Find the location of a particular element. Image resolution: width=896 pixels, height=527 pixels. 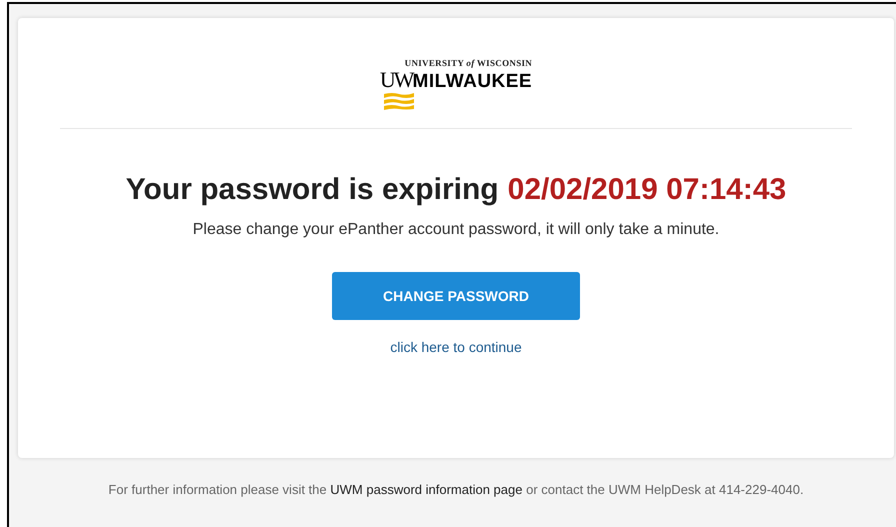

change-password-button: CHANGE PASSWORD is located at coordinates (456, 296).